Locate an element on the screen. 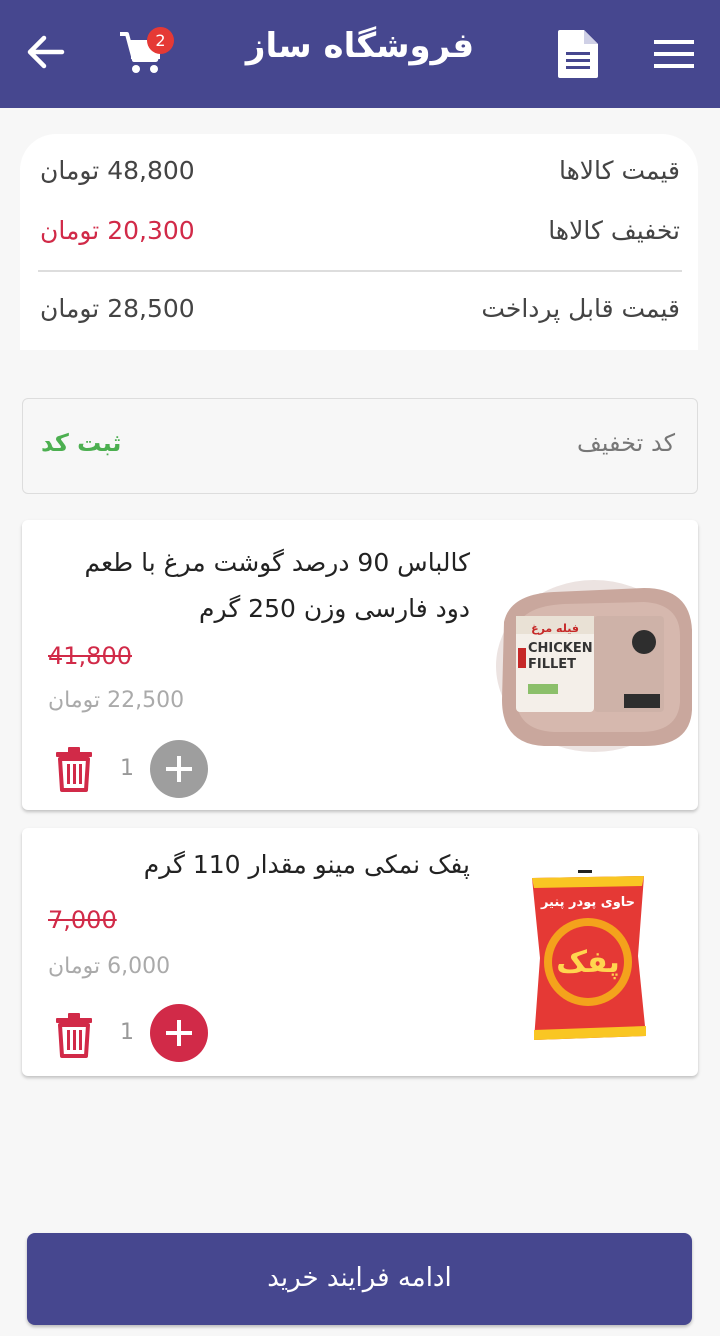 This screenshot has height=1336, width=720. checkout-button-label: ادامه فرایند خرید is located at coordinates (359, 1278).